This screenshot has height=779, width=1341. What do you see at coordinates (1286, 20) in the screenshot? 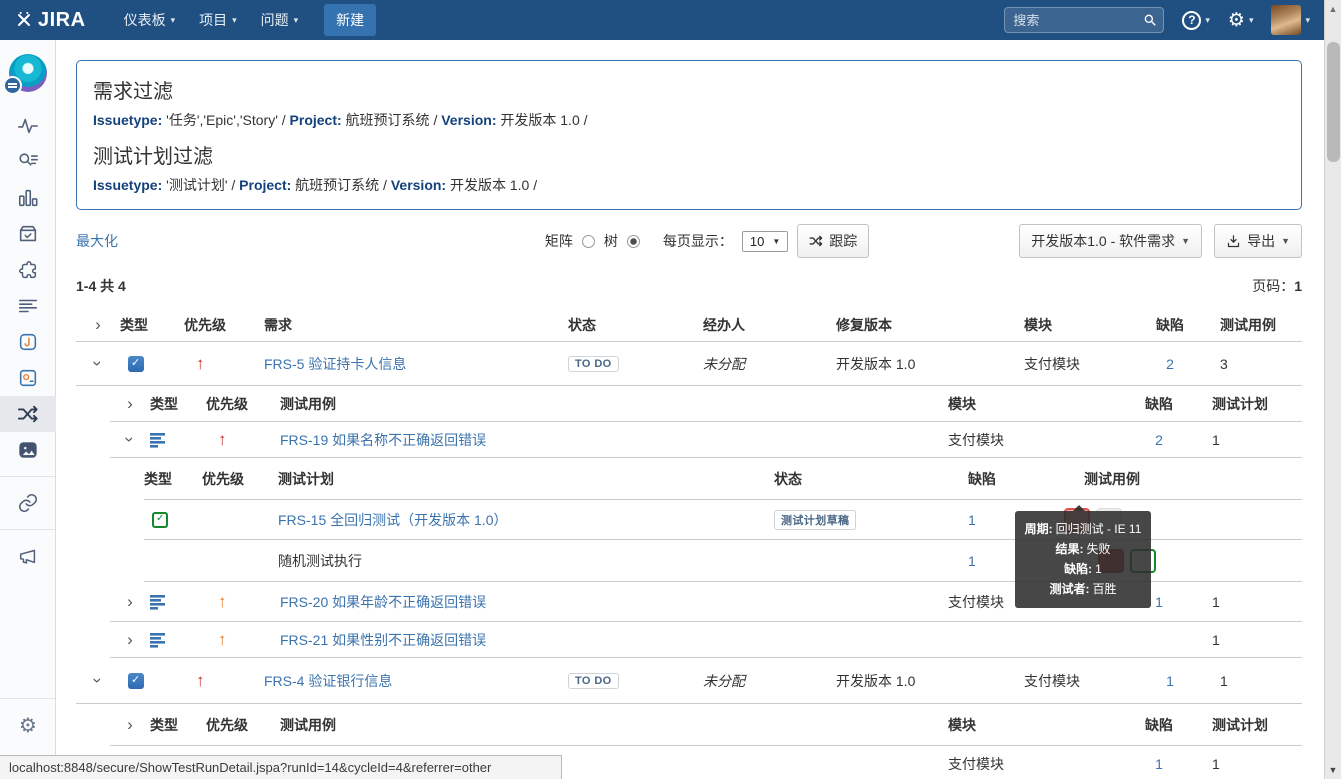
I see `user-avatar` at bounding box center [1286, 20].